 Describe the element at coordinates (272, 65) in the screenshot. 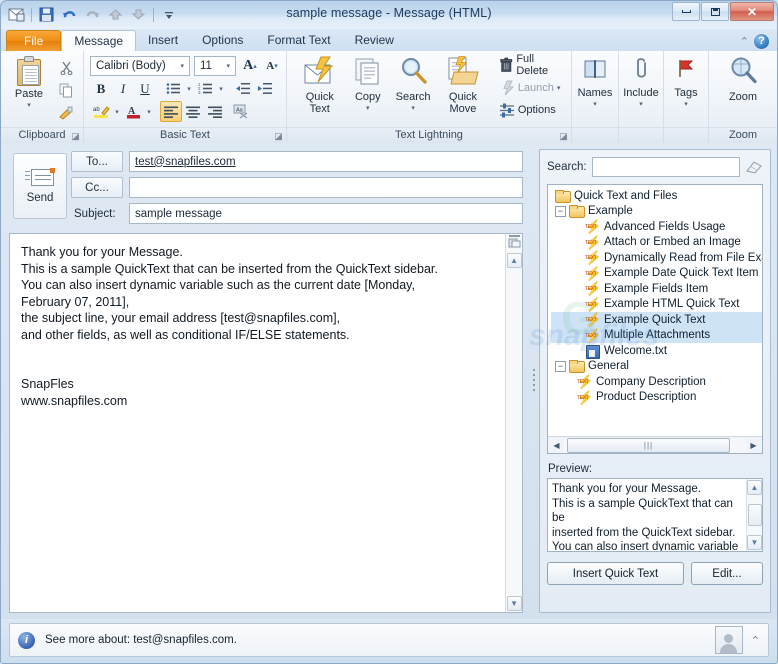

I see `shrink-font-button: A ▾` at that location.